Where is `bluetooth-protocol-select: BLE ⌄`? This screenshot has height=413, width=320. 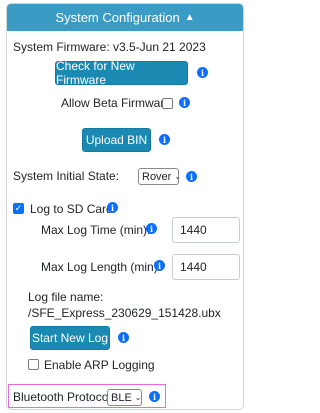 bluetooth-protocol-select: BLE ⌄ is located at coordinates (124, 397).